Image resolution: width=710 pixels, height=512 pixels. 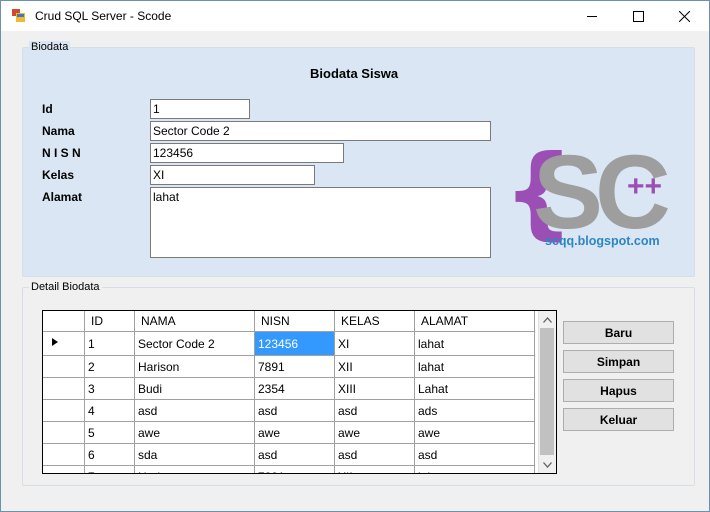 I want to click on simpan-button: Simpan, so click(x=618, y=361).